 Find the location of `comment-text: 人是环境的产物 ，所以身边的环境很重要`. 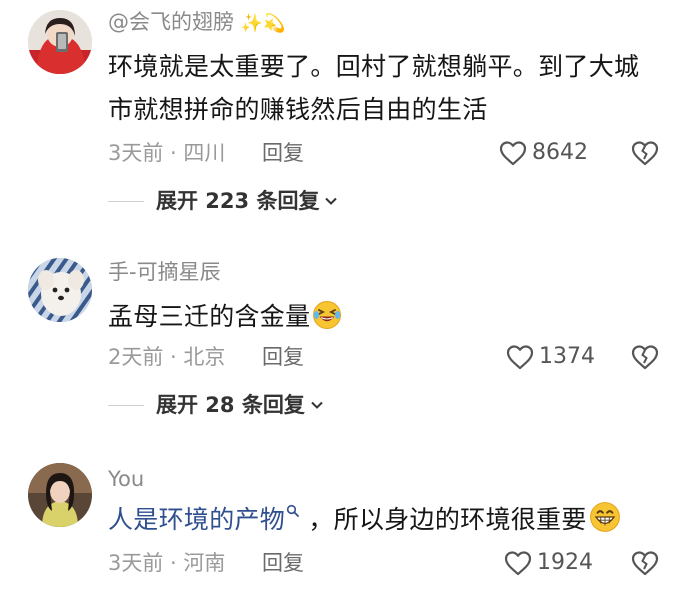

comment-text: 人是环境的产物 ，所以身边的环境很重要 is located at coordinates (388, 519).